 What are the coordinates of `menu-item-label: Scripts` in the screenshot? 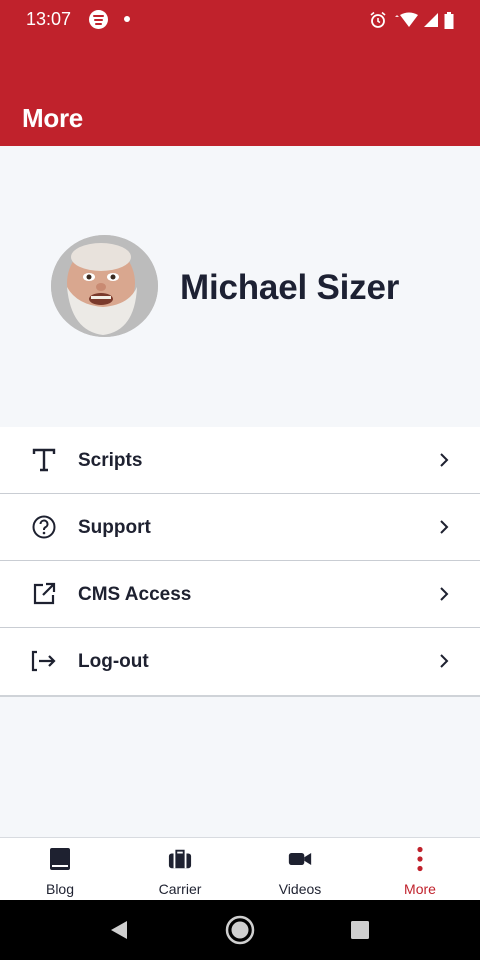 It's located at (110, 460).